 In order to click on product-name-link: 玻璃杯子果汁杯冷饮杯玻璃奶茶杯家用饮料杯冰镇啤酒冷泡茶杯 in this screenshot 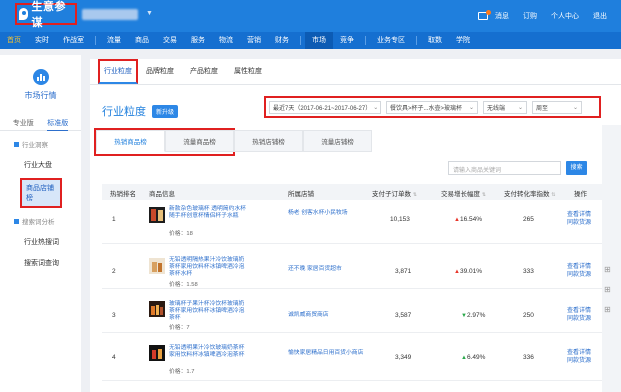, I will do `click(208, 312)`.